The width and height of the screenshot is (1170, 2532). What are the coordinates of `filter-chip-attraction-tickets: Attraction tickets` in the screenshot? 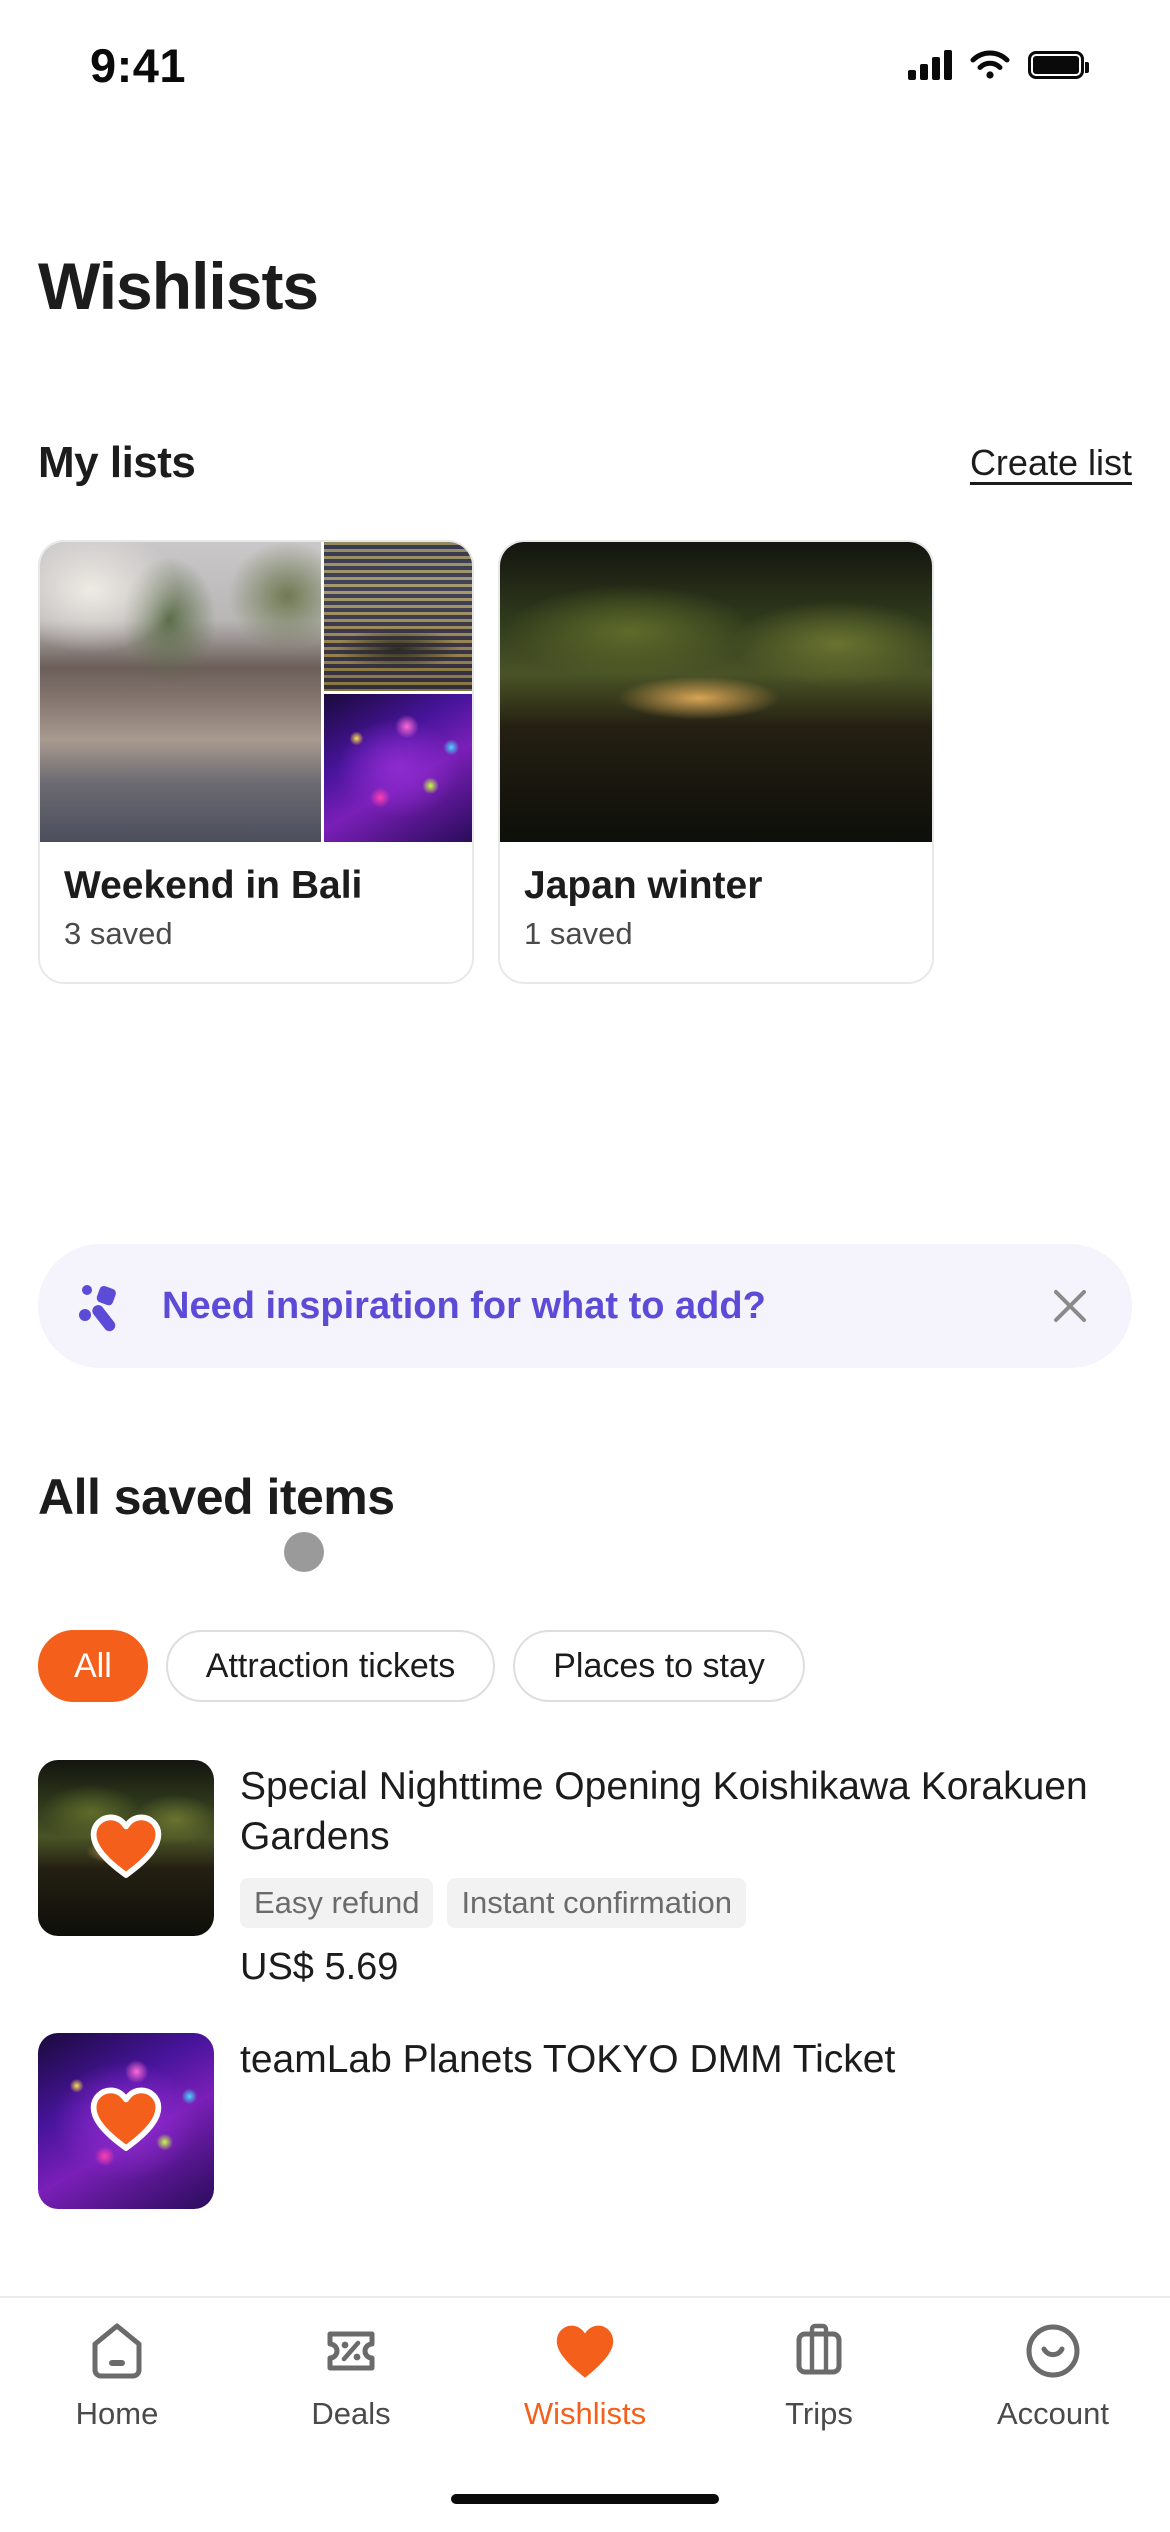 It's located at (330, 1666).